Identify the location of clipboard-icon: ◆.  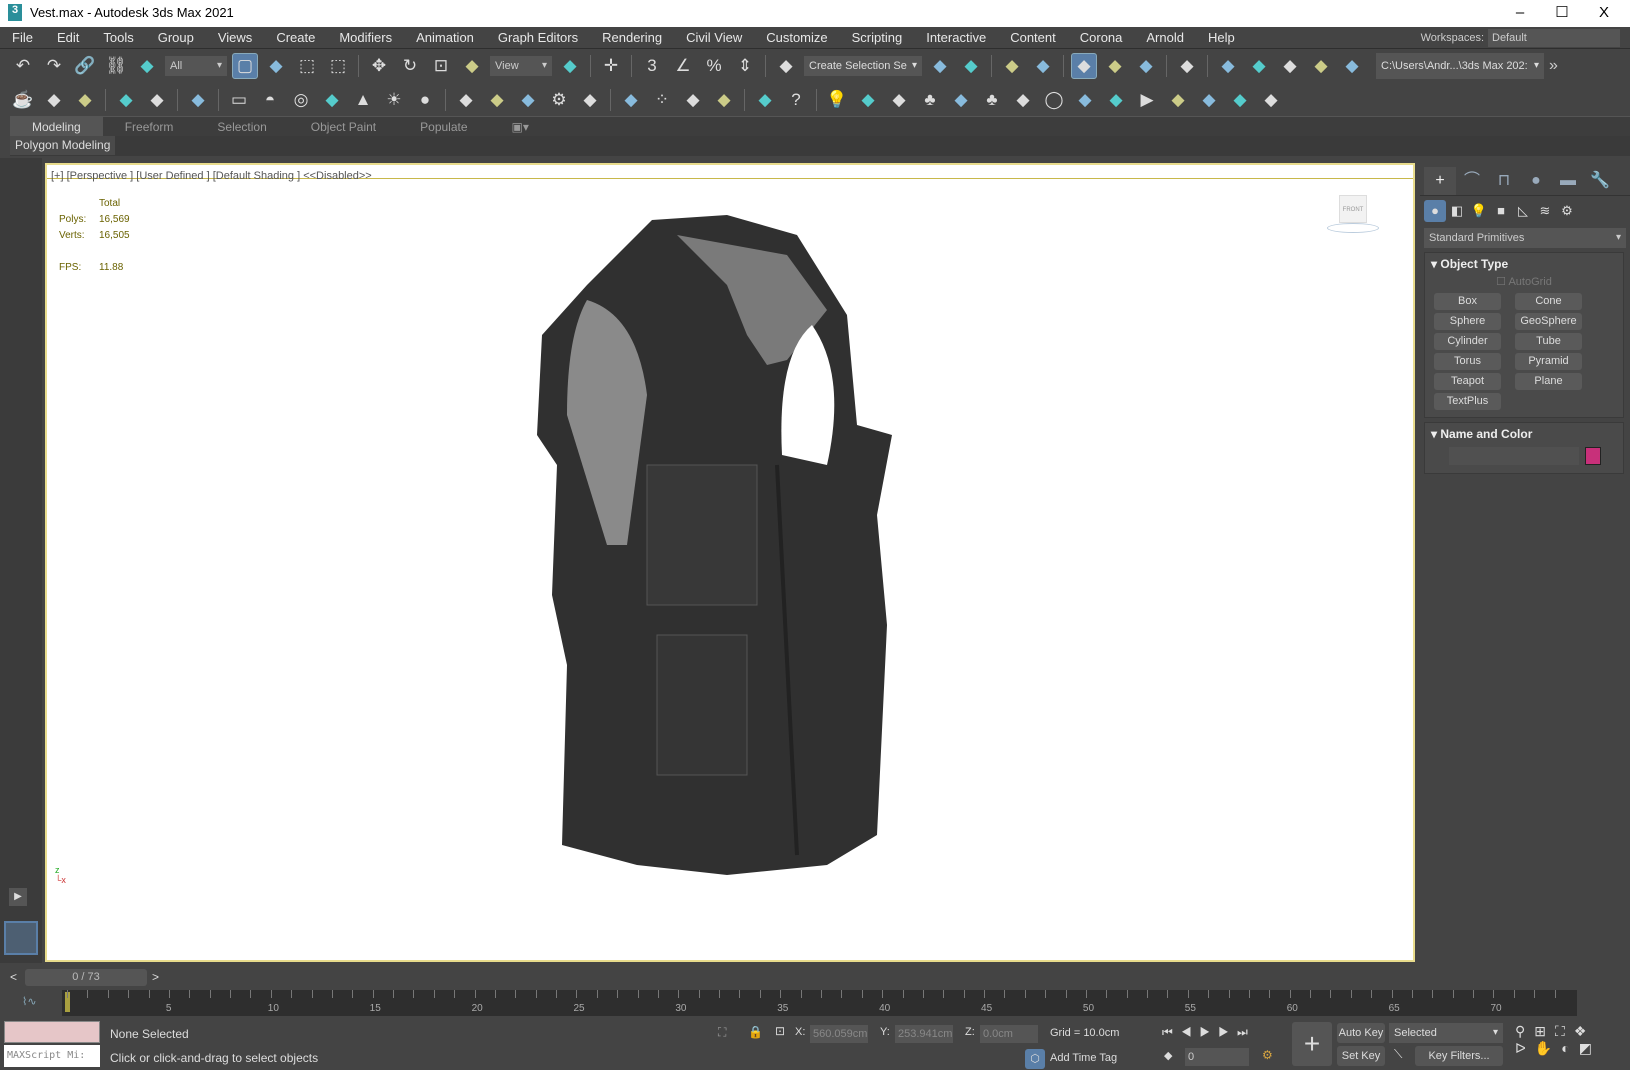
(765, 100).